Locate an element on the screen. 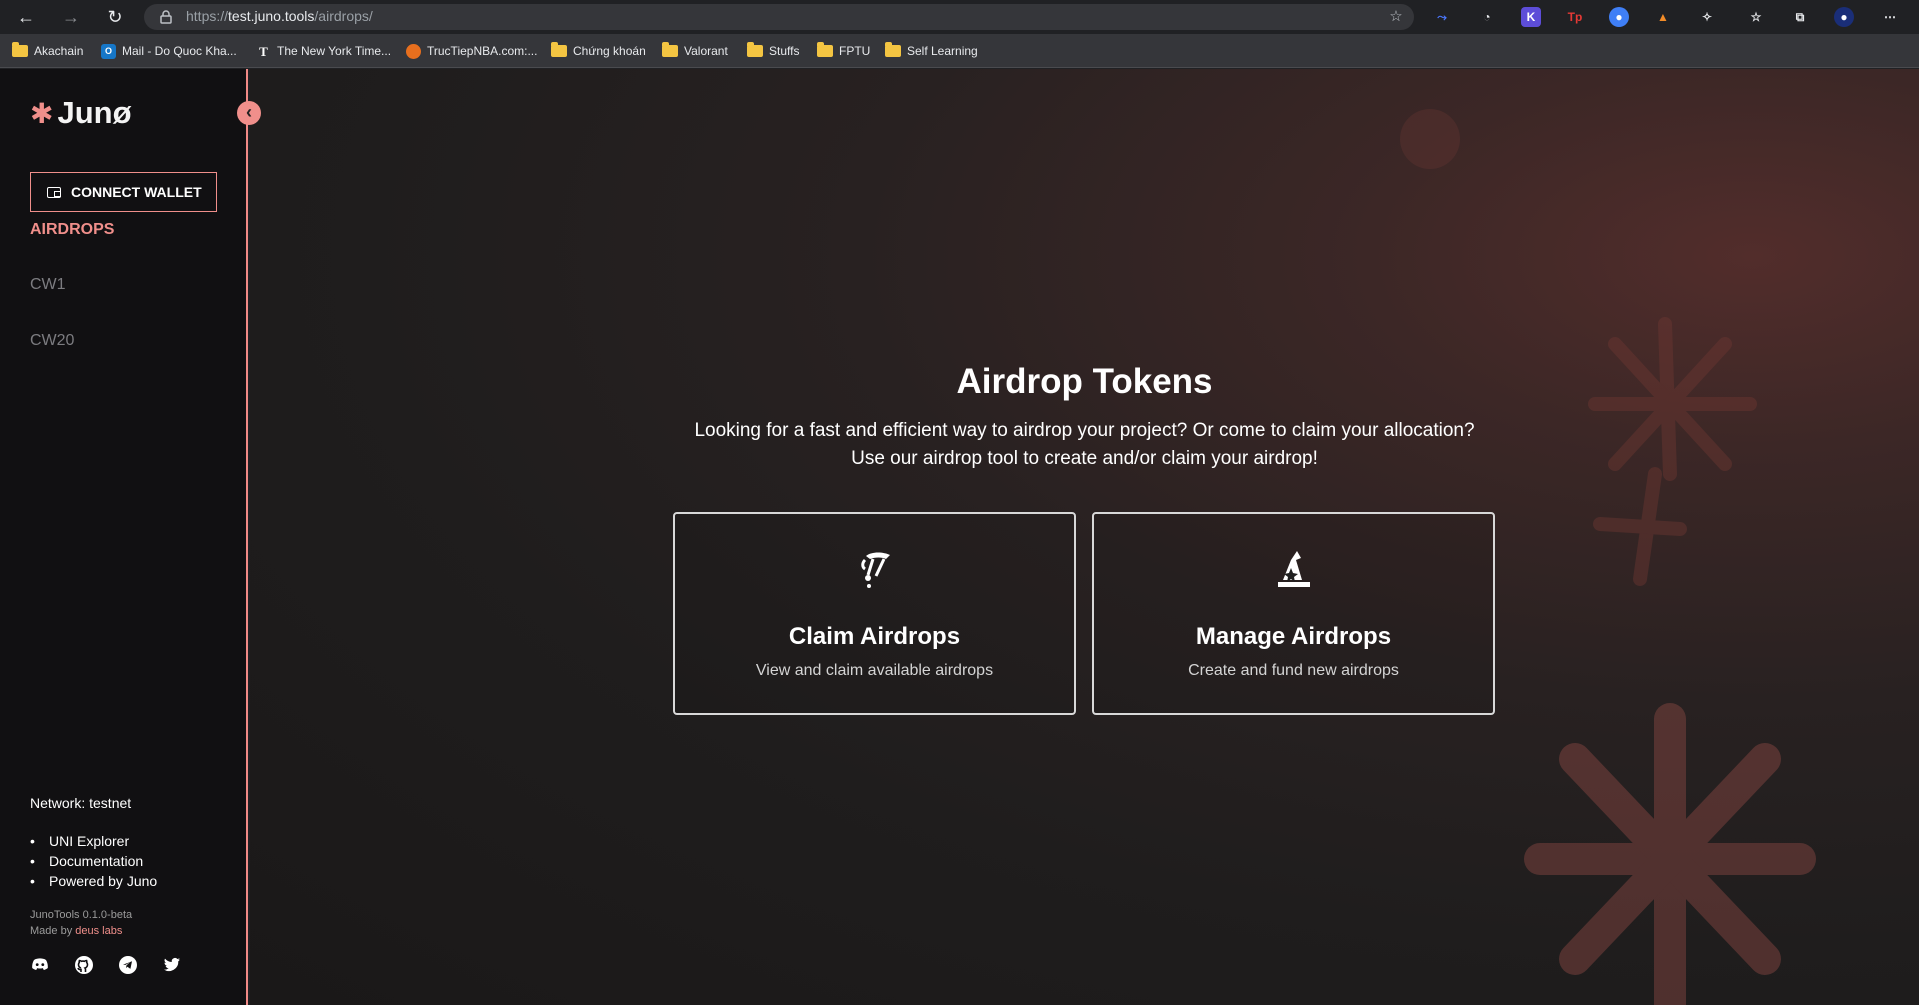 The image size is (1919, 1005). bookmark-fptu: FPTU is located at coordinates (843, 51).